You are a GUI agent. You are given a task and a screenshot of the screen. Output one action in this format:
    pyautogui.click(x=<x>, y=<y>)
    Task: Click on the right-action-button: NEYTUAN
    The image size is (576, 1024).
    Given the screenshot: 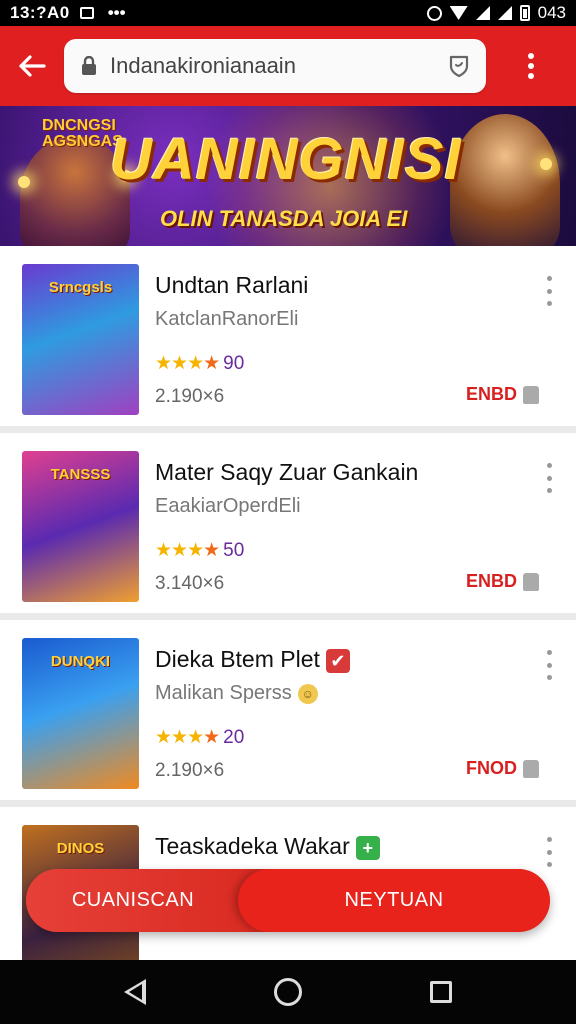 What is the action you would take?
    pyautogui.click(x=394, y=900)
    